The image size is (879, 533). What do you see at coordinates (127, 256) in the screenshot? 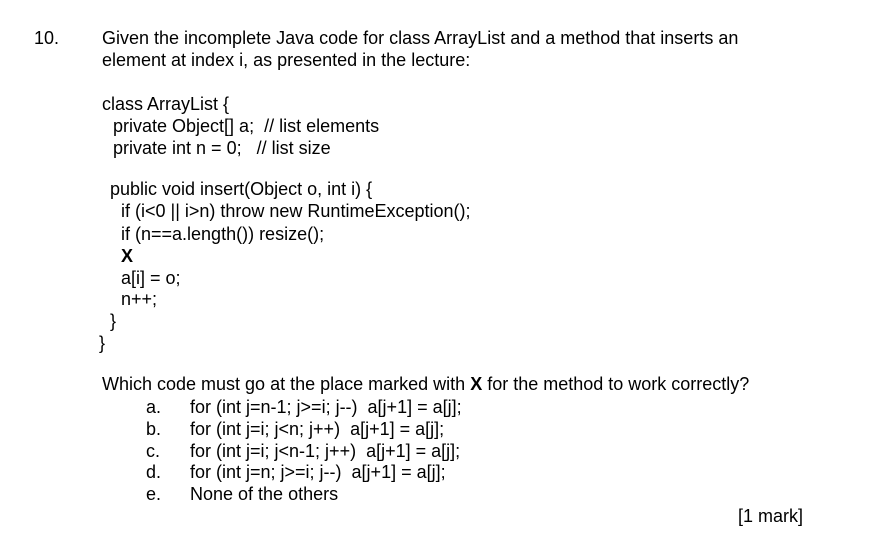
I see `code-marker-x: X` at bounding box center [127, 256].